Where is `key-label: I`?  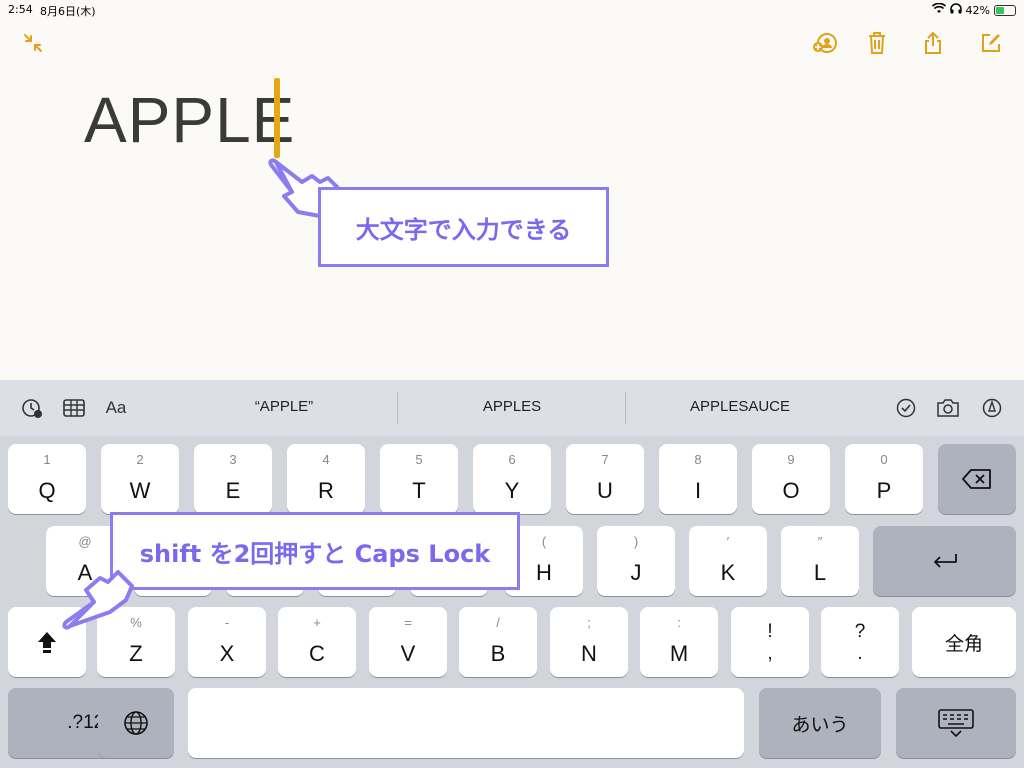
key-label: I is located at coordinates (698, 490).